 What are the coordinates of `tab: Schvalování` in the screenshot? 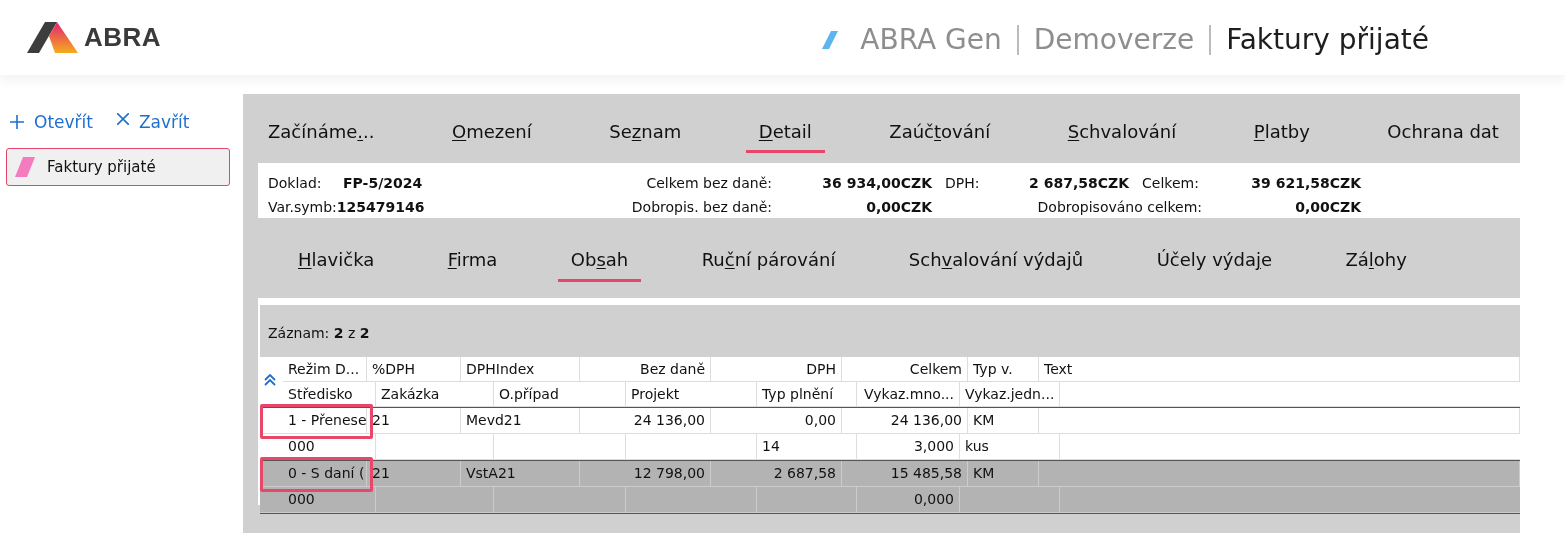 It's located at (1122, 128).